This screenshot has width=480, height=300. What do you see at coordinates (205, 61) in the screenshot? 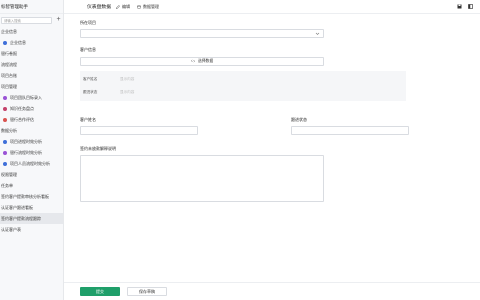
I see `select-data-button-label: 选择数据` at bounding box center [205, 61].